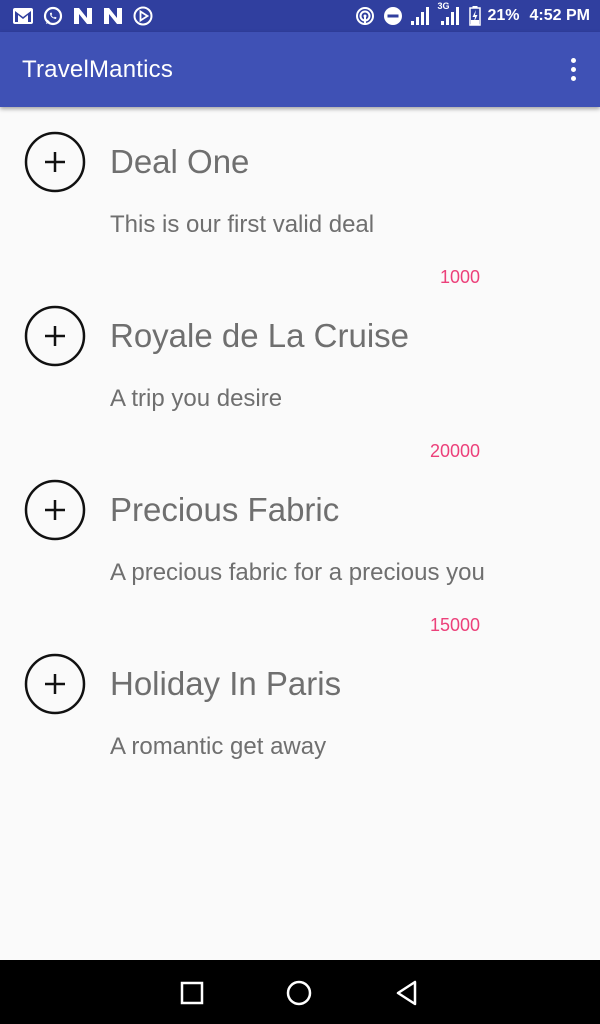 The image size is (600, 1024). Describe the element at coordinates (475, 16) in the screenshot. I see `battery-icon` at that location.